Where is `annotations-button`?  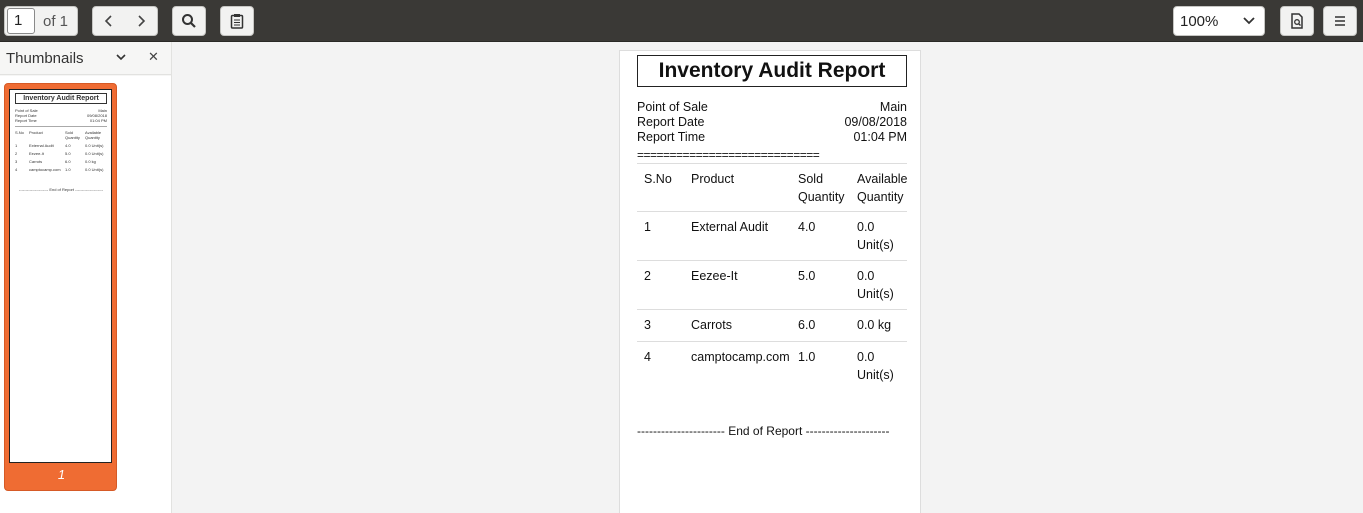 annotations-button is located at coordinates (237, 21).